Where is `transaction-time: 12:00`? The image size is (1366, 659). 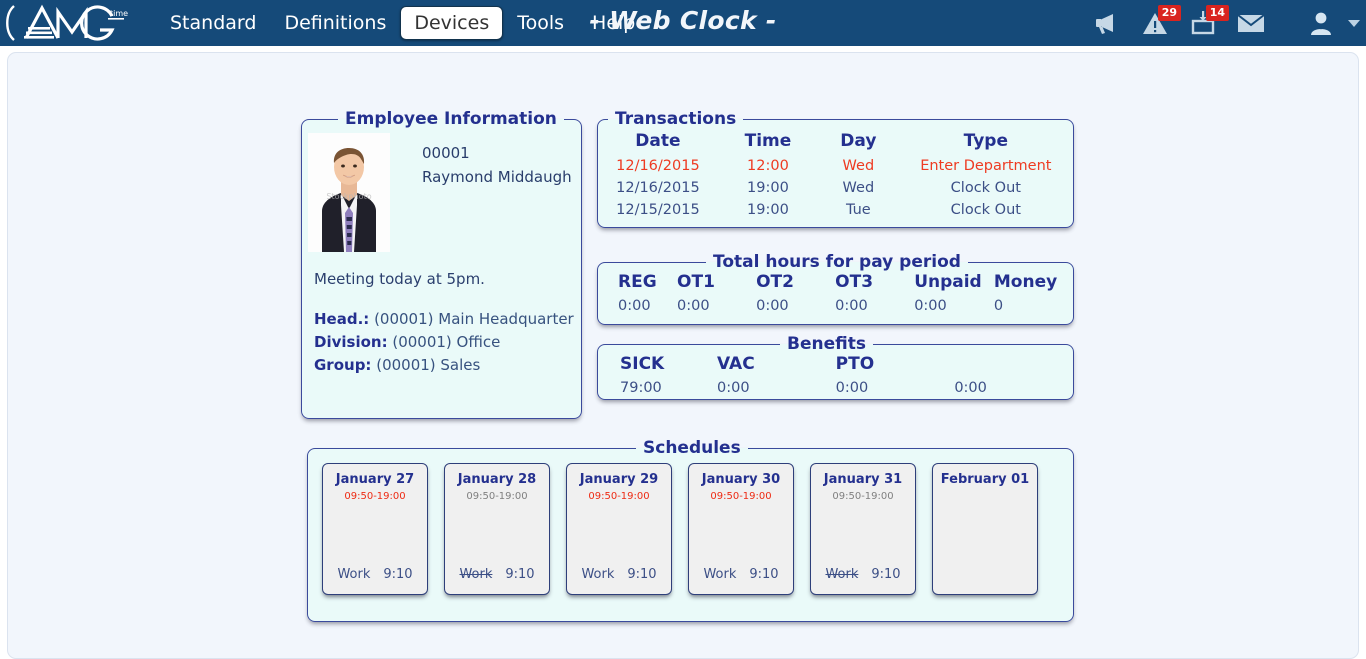 transaction-time: 12:00 is located at coordinates (768, 166).